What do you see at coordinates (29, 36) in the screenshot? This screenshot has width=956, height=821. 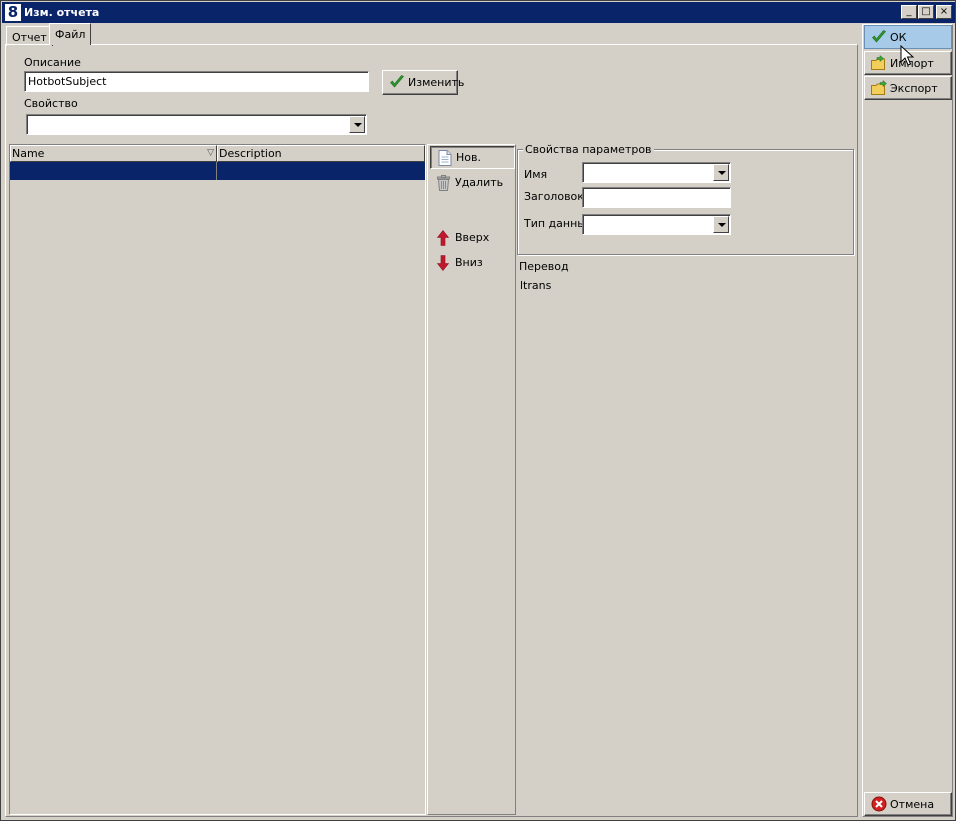 I see `tab-report: Отчет` at bounding box center [29, 36].